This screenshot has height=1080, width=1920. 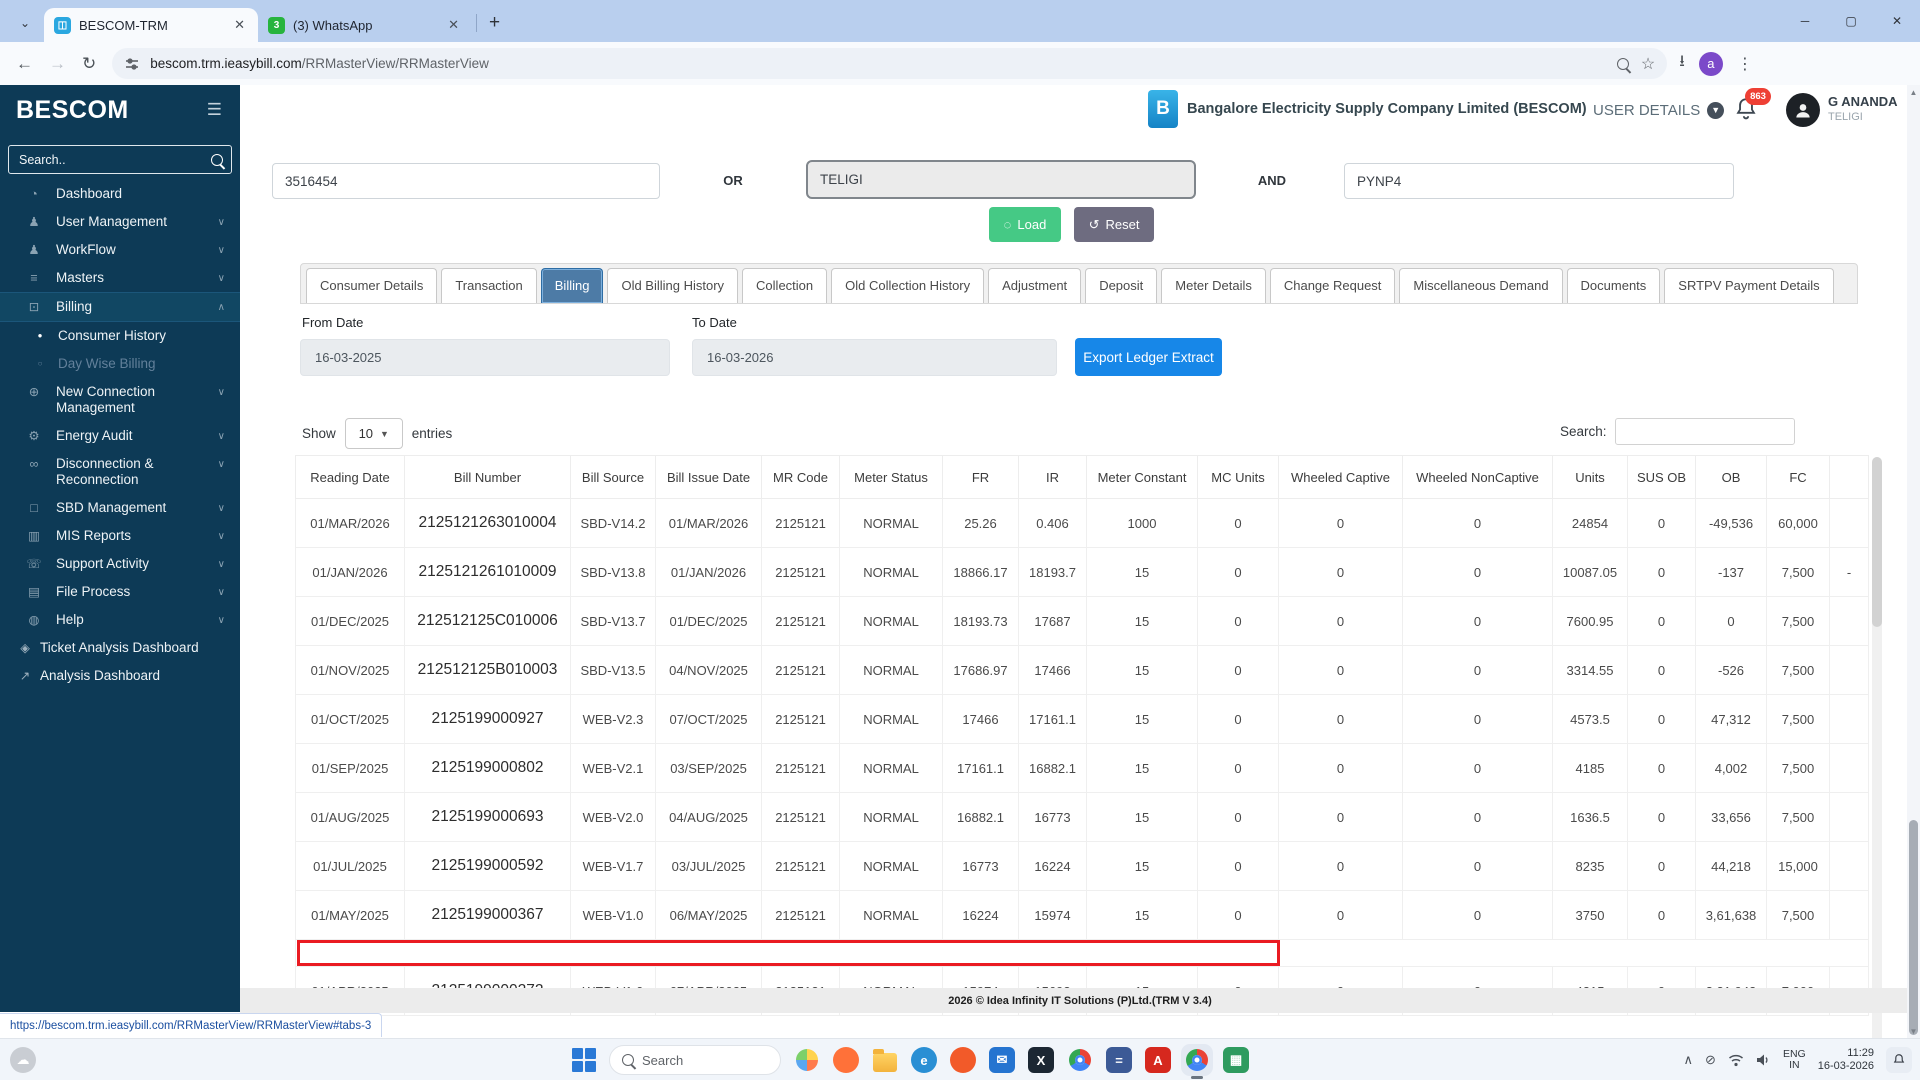 What do you see at coordinates (494, 23) in the screenshot?
I see `new-tab-button: +` at bounding box center [494, 23].